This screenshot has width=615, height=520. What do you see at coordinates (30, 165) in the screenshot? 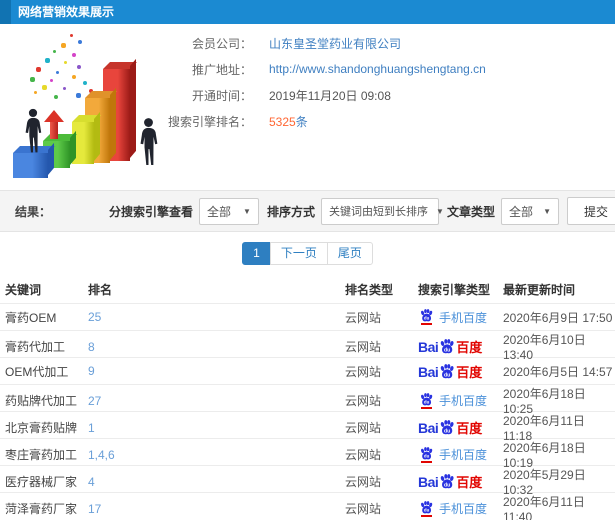
I see `bar-blue` at bounding box center [30, 165].